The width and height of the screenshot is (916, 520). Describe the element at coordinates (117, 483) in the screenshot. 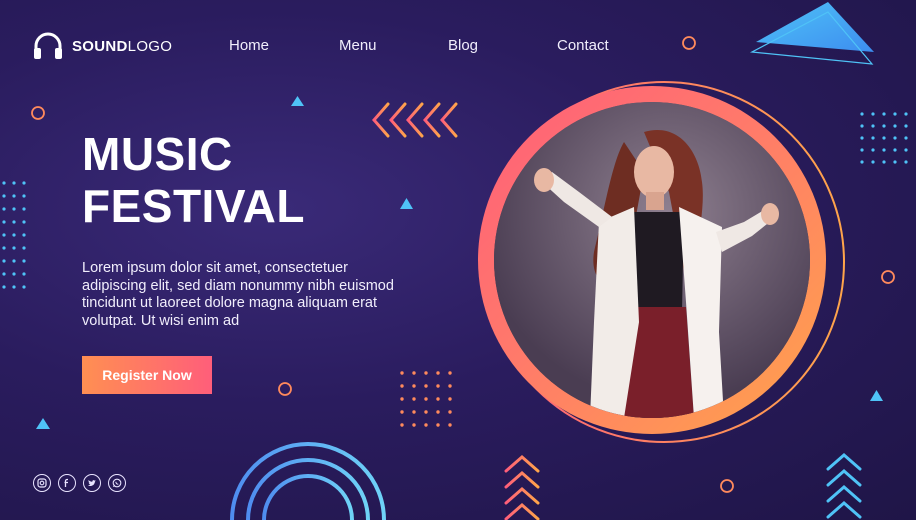

I see `whatsapp-icon` at that location.